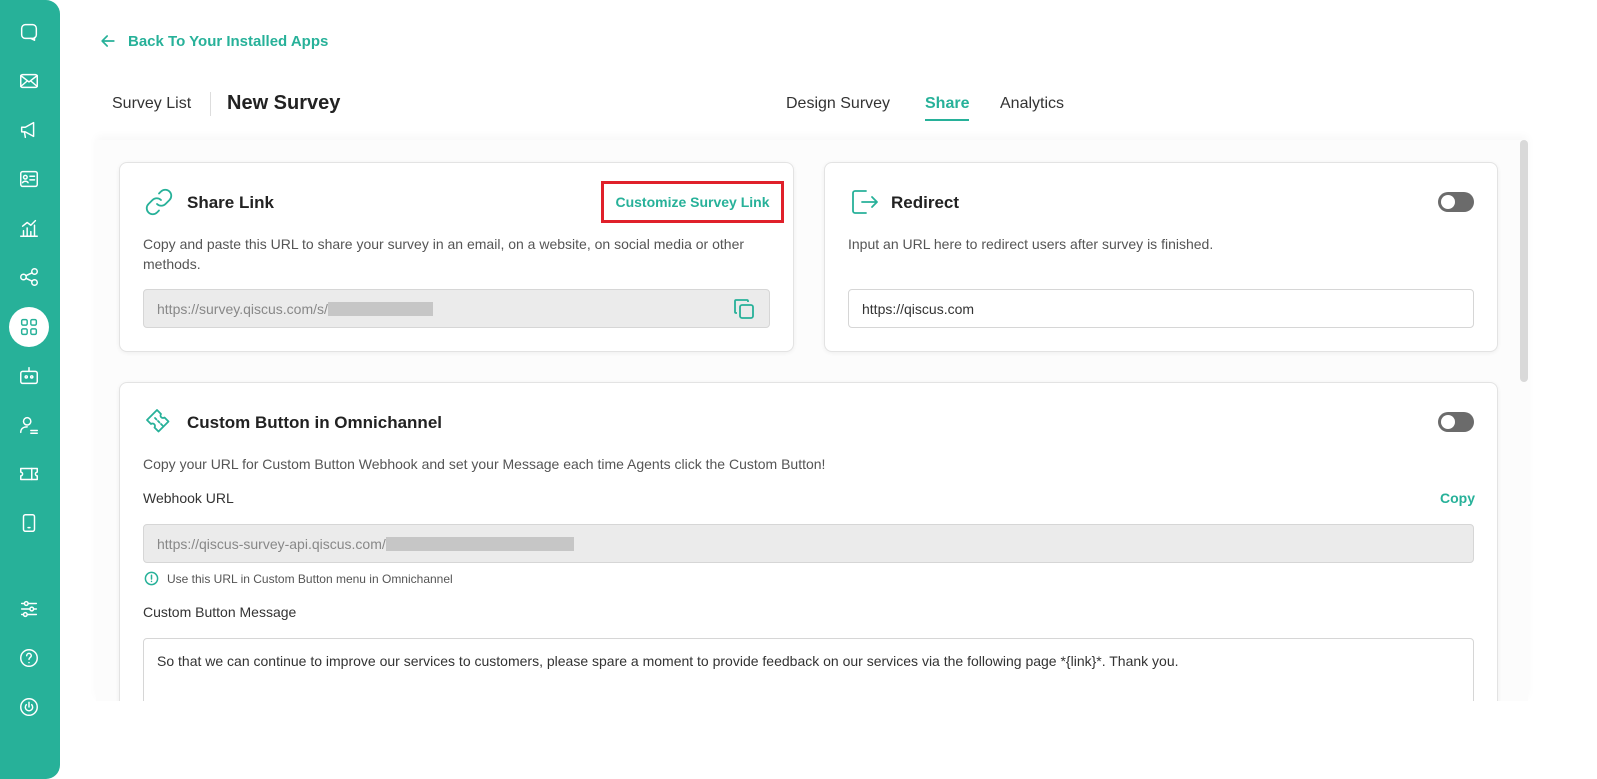 The height and width of the screenshot is (779, 1597). I want to click on agent-icon, so click(29, 425).